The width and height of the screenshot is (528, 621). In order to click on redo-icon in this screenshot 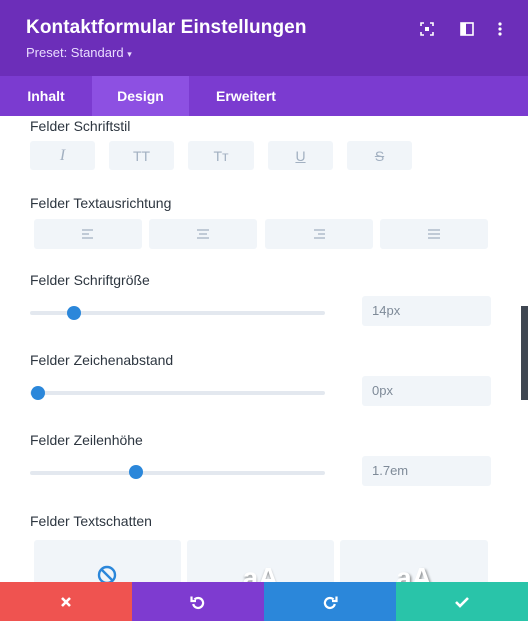, I will do `click(330, 602)`.